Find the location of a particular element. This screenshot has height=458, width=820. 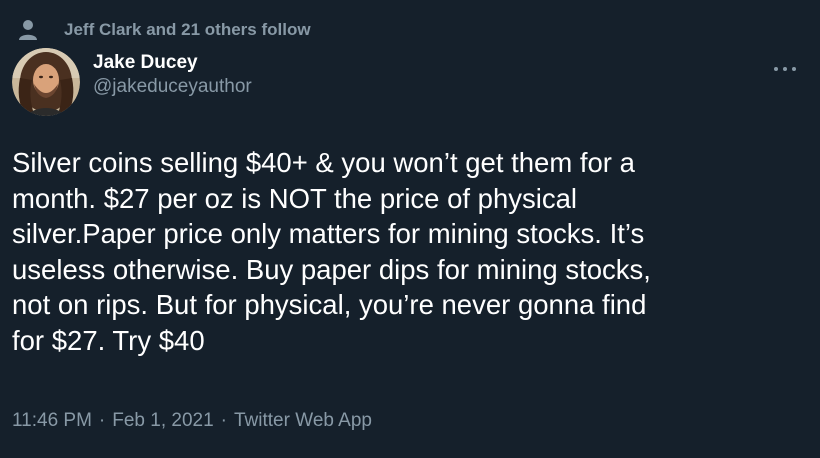

more-options-button is located at coordinates (785, 69).